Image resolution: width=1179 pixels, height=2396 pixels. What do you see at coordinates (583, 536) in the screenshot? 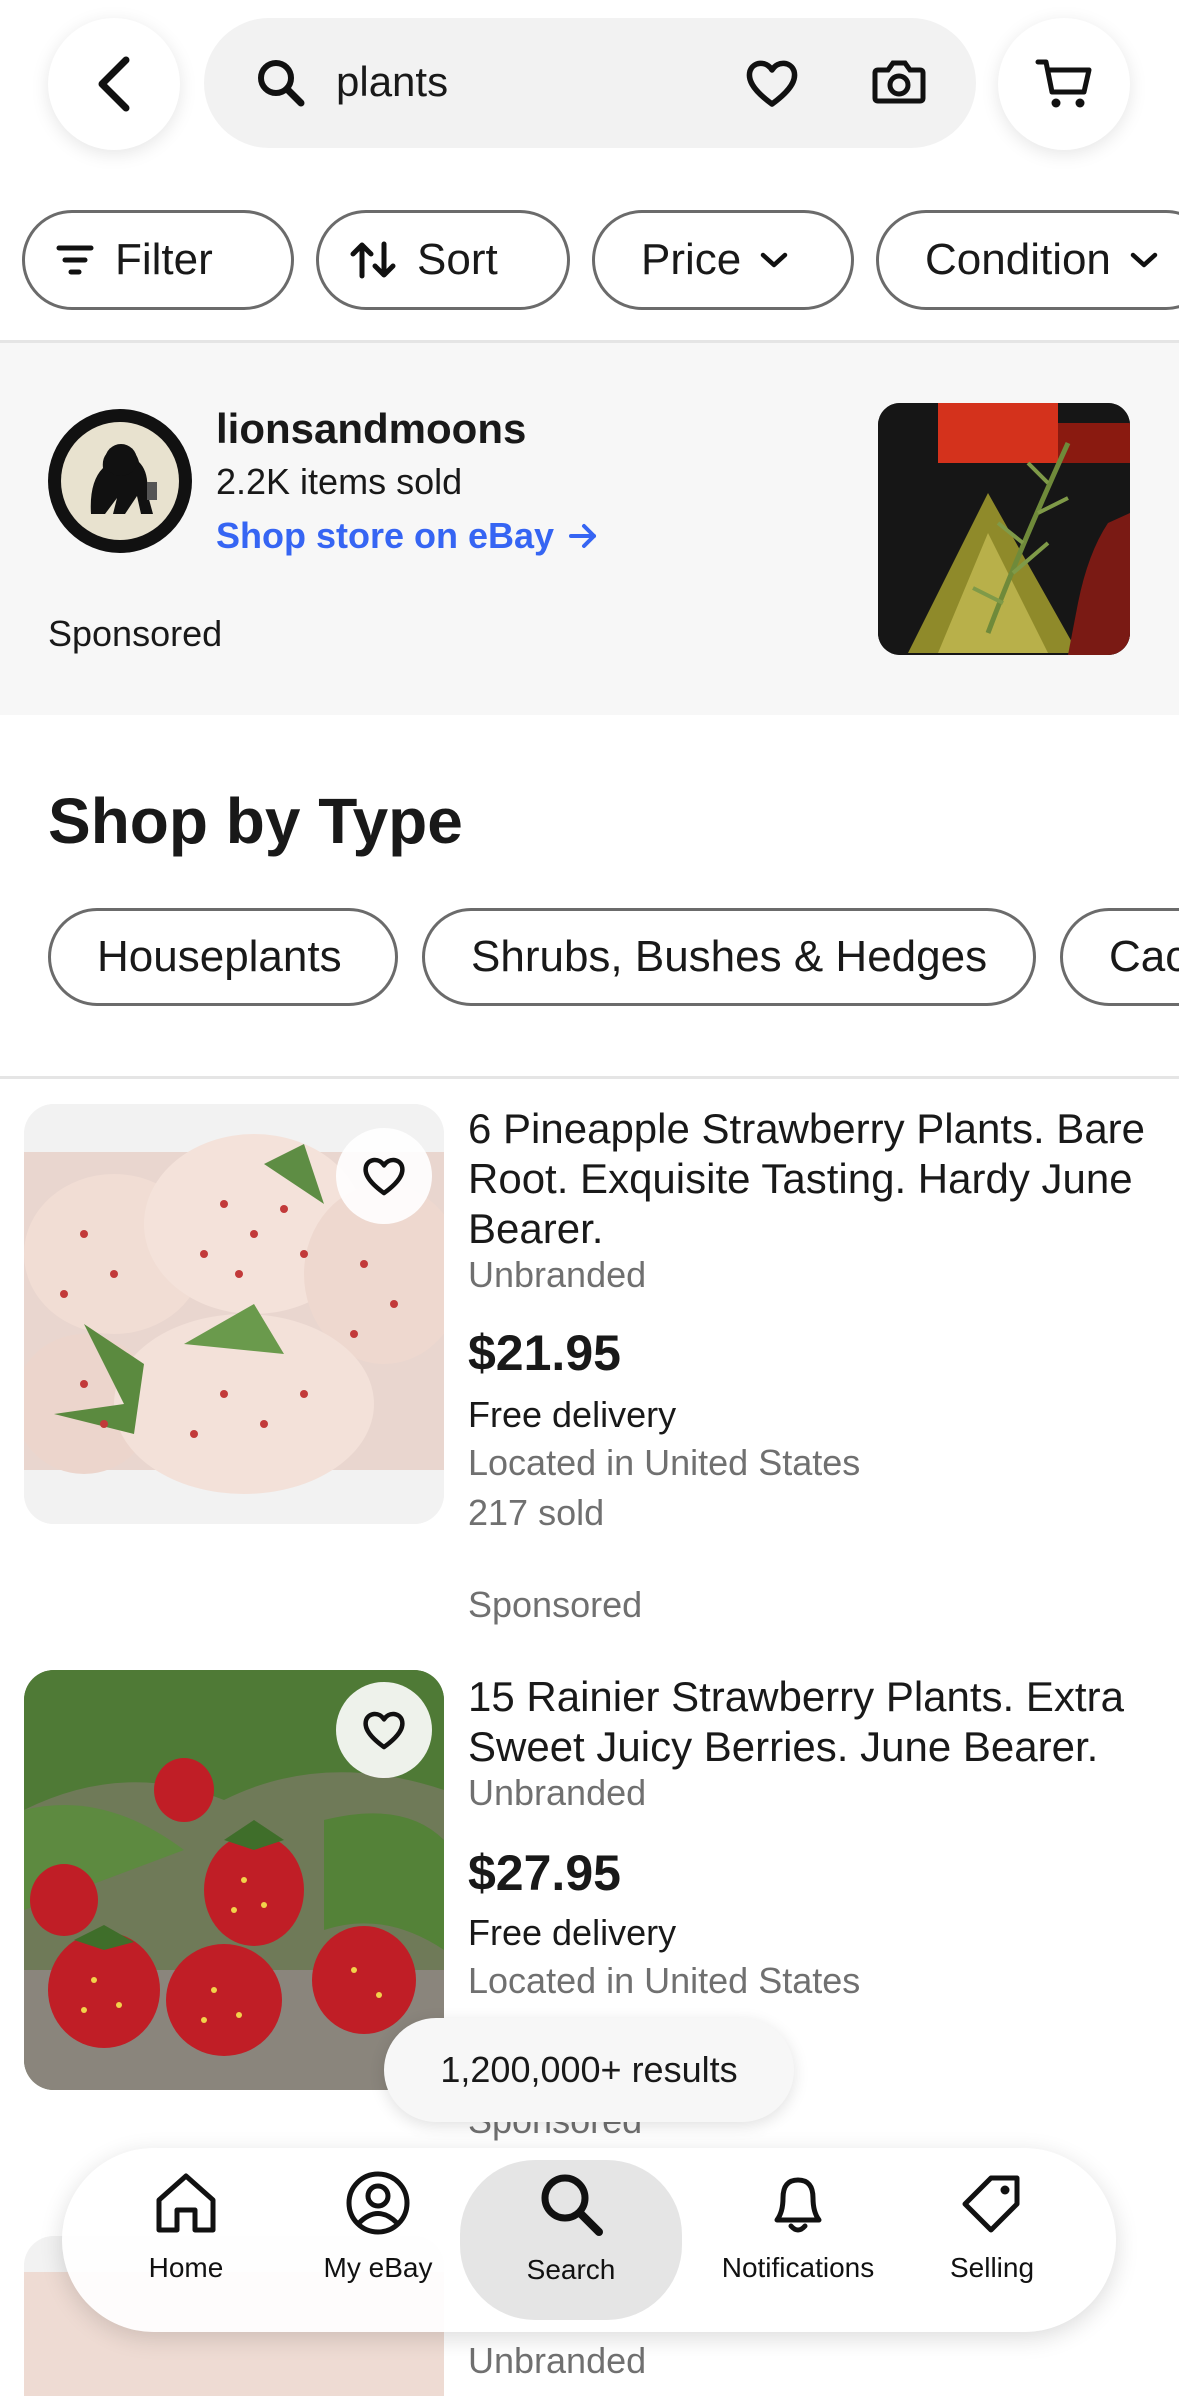
I see `arrow-right-icon` at bounding box center [583, 536].